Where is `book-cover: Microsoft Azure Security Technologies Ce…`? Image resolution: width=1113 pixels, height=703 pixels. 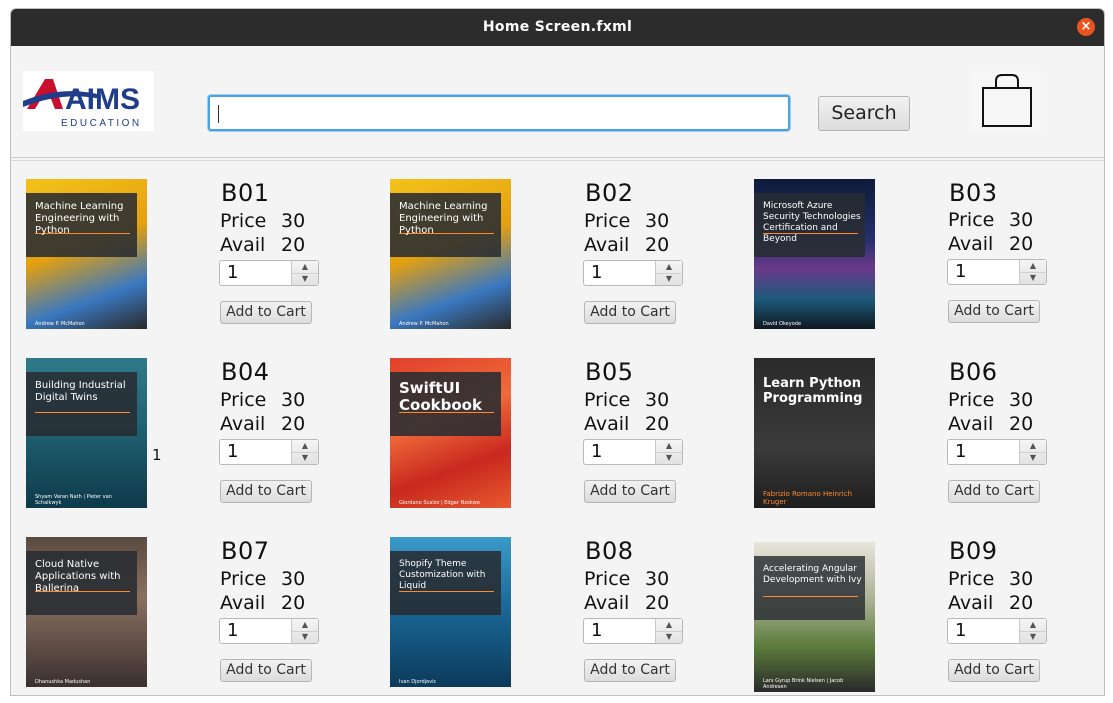 book-cover: Microsoft Azure Security Technologies Ce… is located at coordinates (814, 254).